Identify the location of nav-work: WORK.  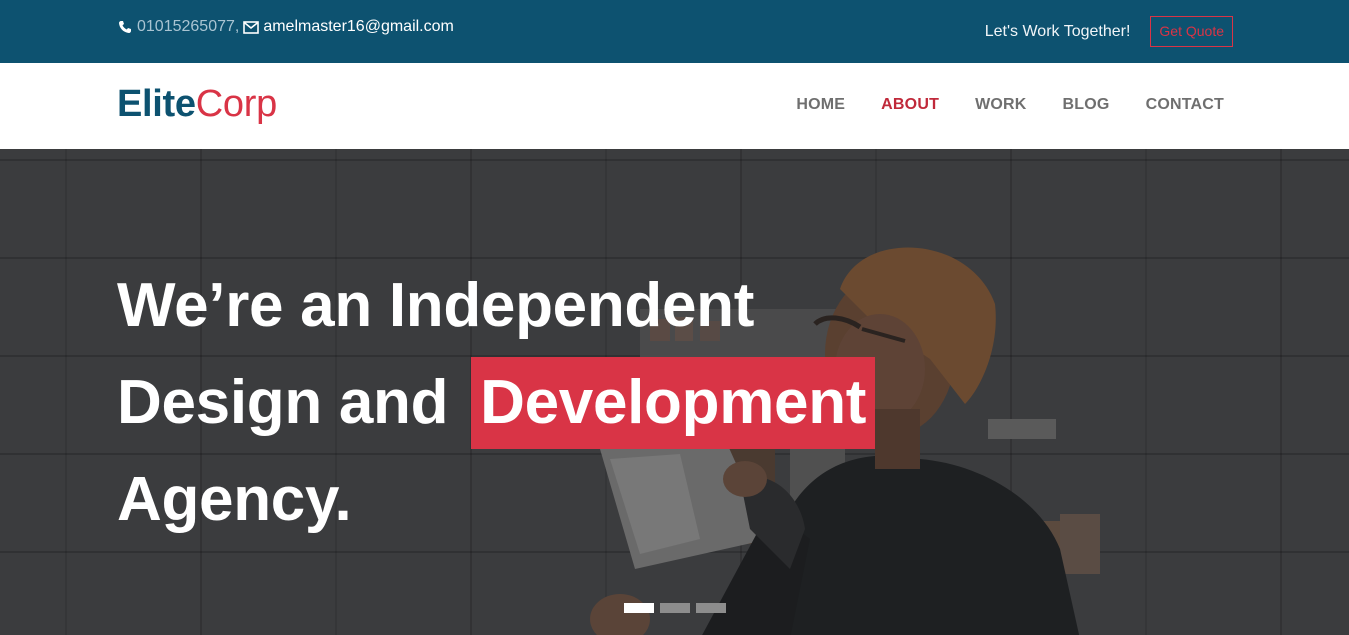
(1000, 105).